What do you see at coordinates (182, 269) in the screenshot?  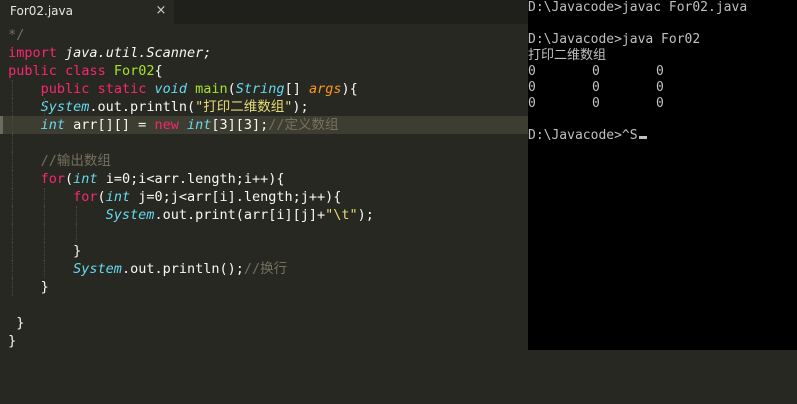 I see `code-text: .out.println();` at bounding box center [182, 269].